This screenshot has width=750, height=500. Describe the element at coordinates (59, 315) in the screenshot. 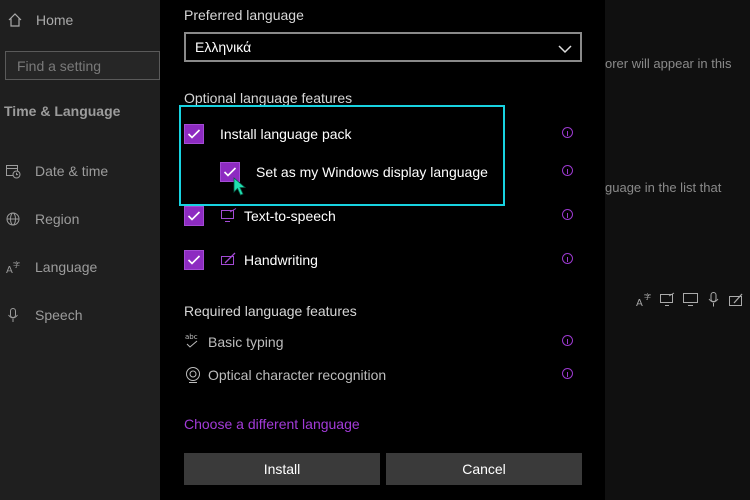

I see `sidebar-item-label: Speech` at that location.